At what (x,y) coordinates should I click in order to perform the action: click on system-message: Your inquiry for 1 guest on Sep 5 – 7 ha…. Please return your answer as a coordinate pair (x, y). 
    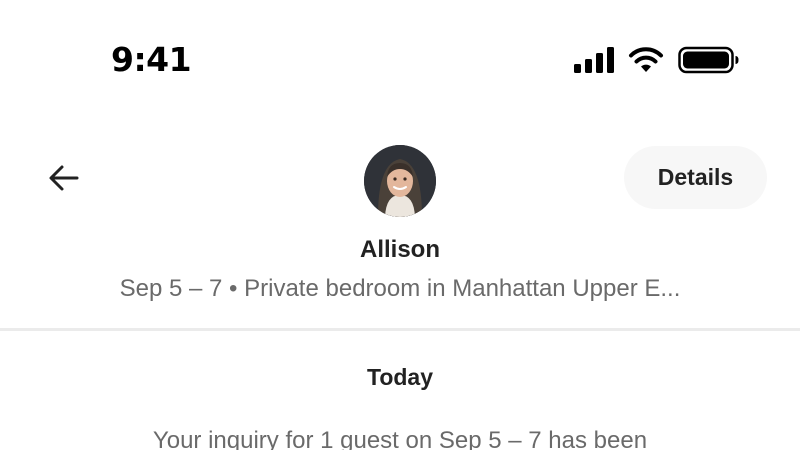
    Looking at the image, I should click on (400, 438).